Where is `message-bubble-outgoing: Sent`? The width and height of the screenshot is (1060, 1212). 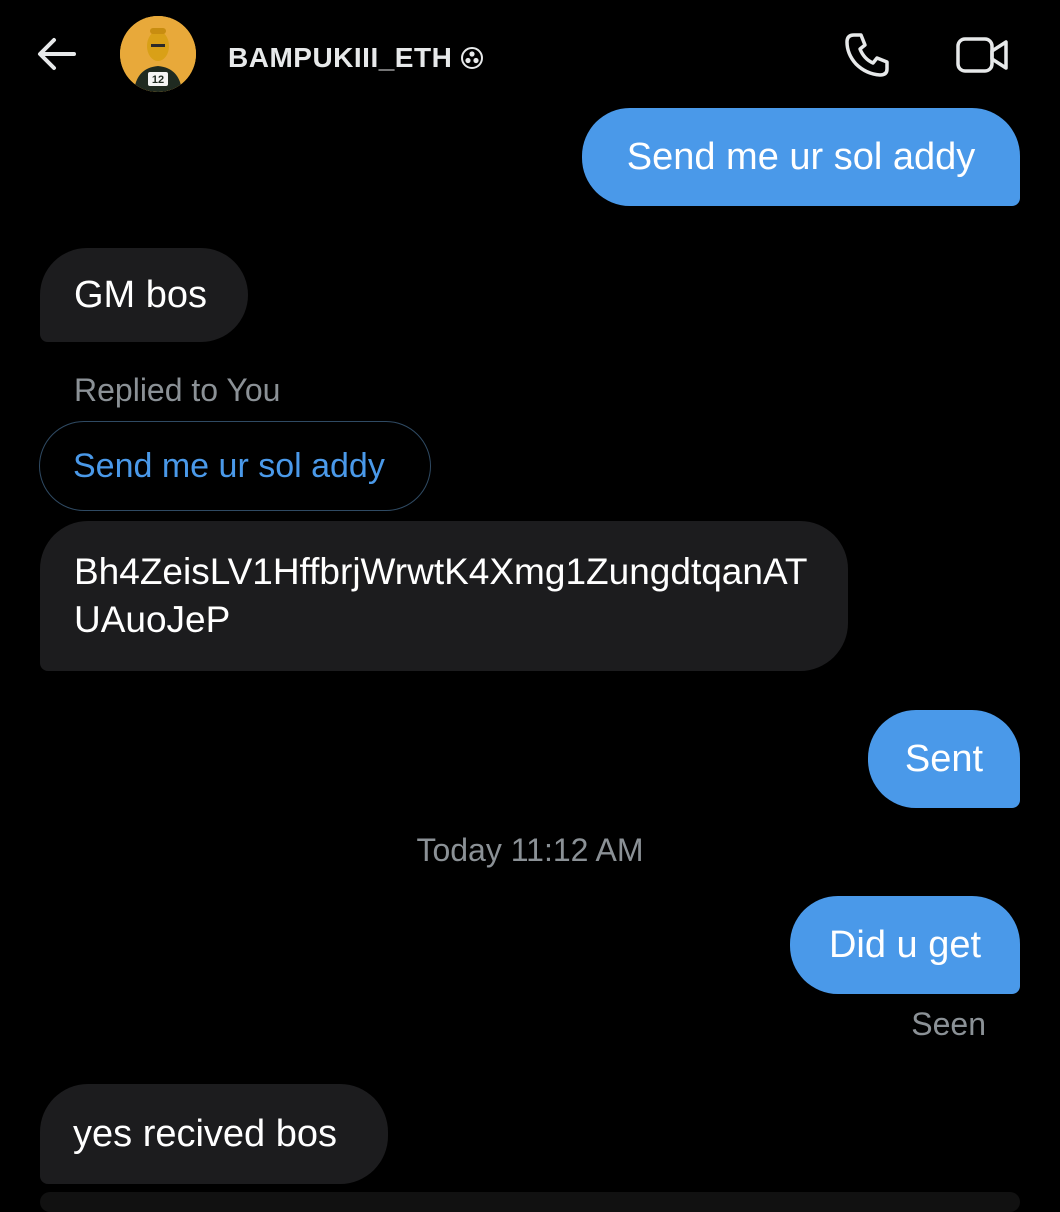 message-bubble-outgoing: Sent is located at coordinates (944, 759).